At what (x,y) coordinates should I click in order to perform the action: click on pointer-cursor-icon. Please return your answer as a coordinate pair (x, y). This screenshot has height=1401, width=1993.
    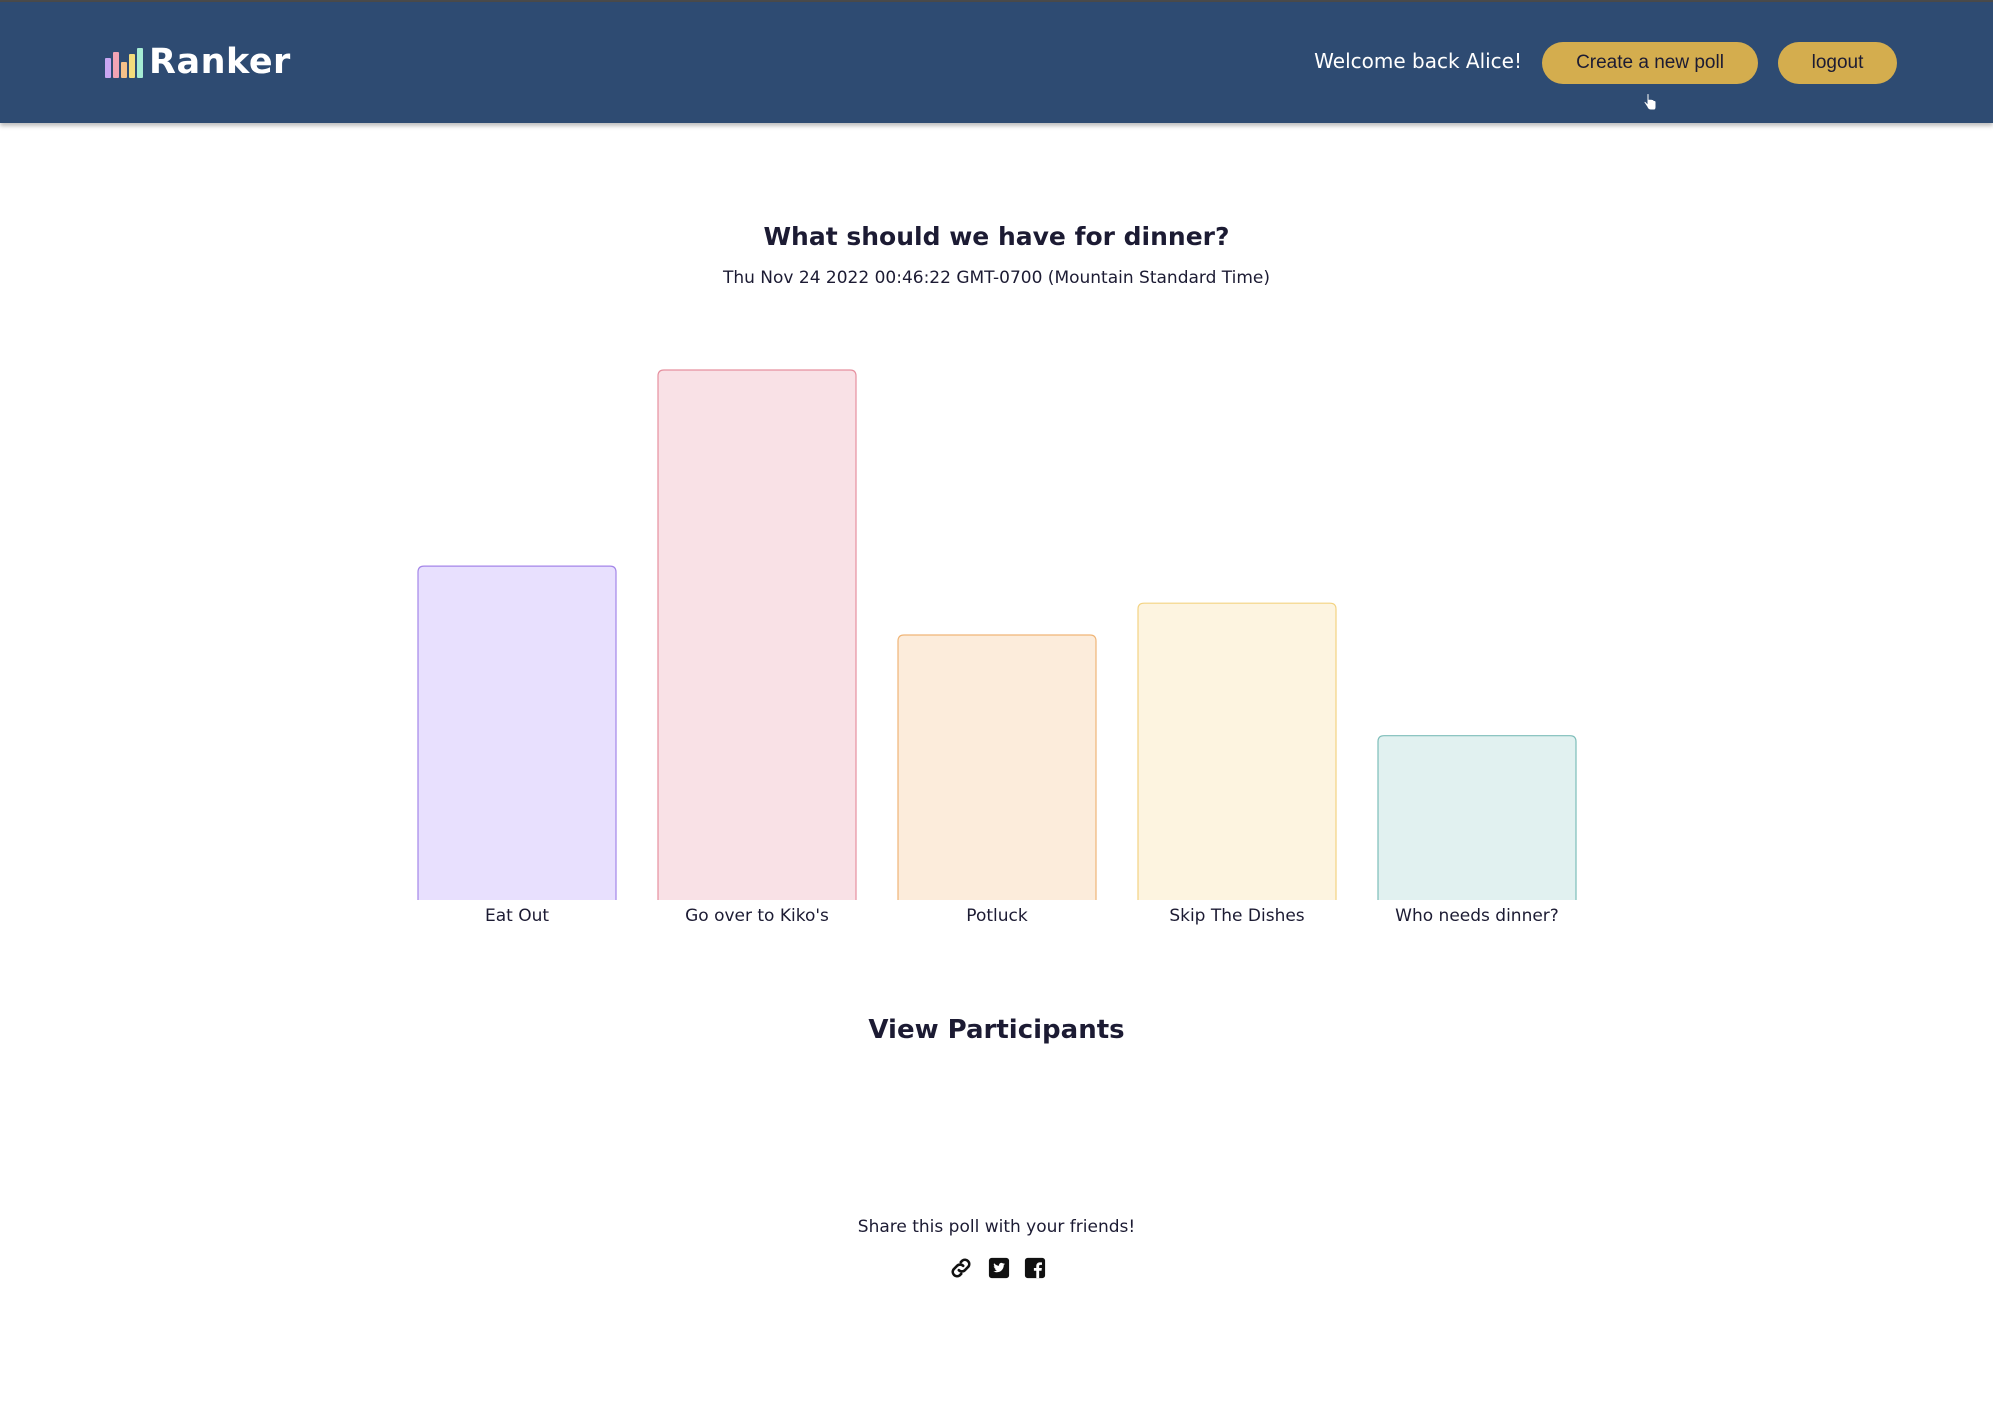
    Looking at the image, I should click on (1650, 102).